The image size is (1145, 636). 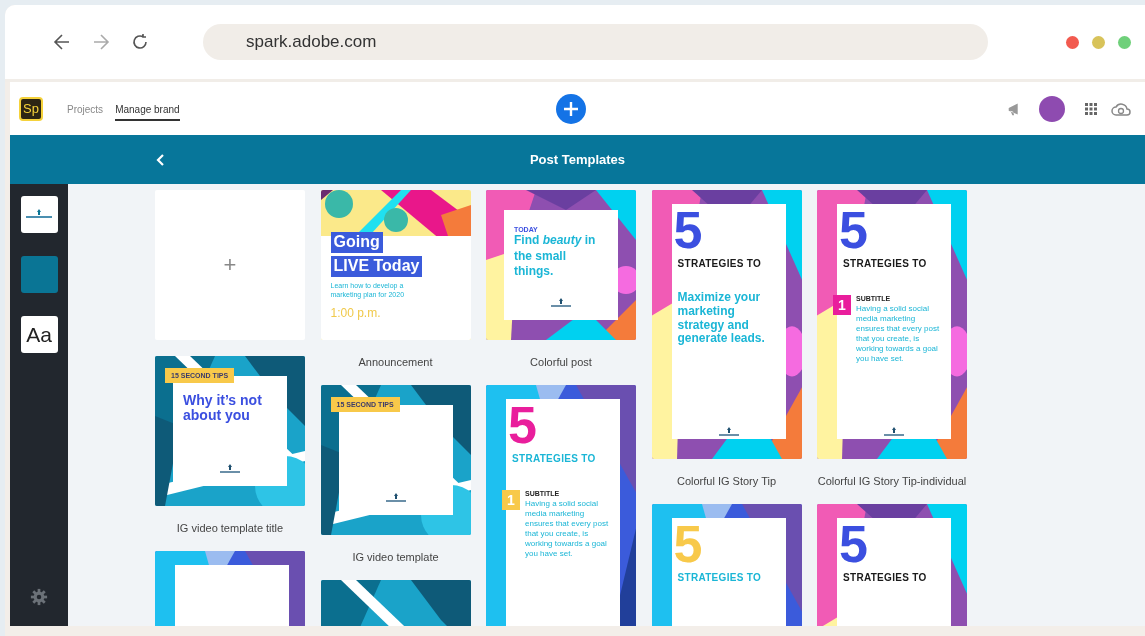 I want to click on headline: Find beauty in the small things., so click(x=555, y=256).